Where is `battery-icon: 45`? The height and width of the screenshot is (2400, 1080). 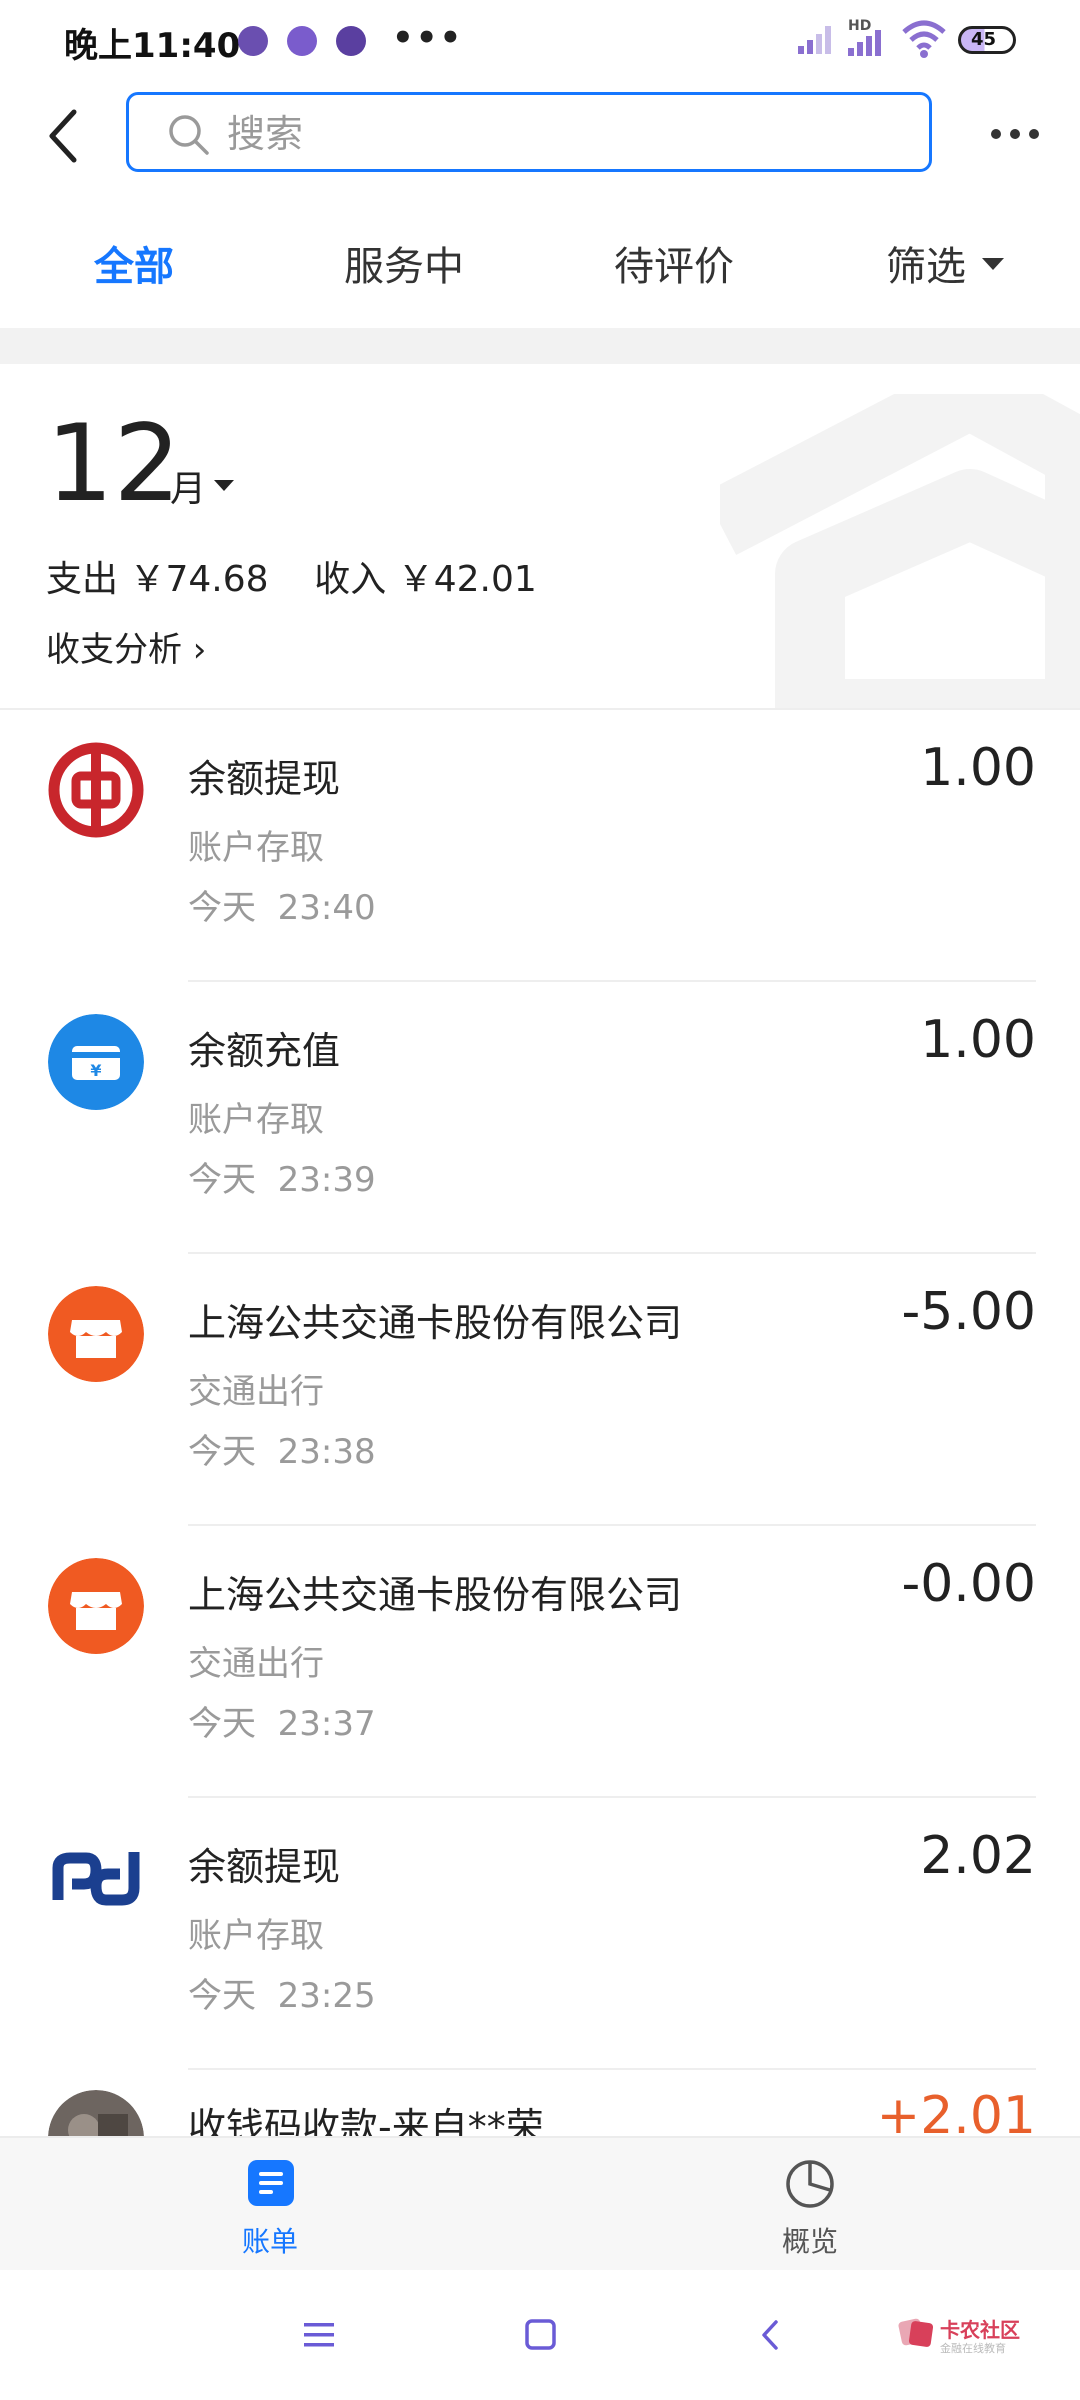
battery-icon: 45 is located at coordinates (987, 40).